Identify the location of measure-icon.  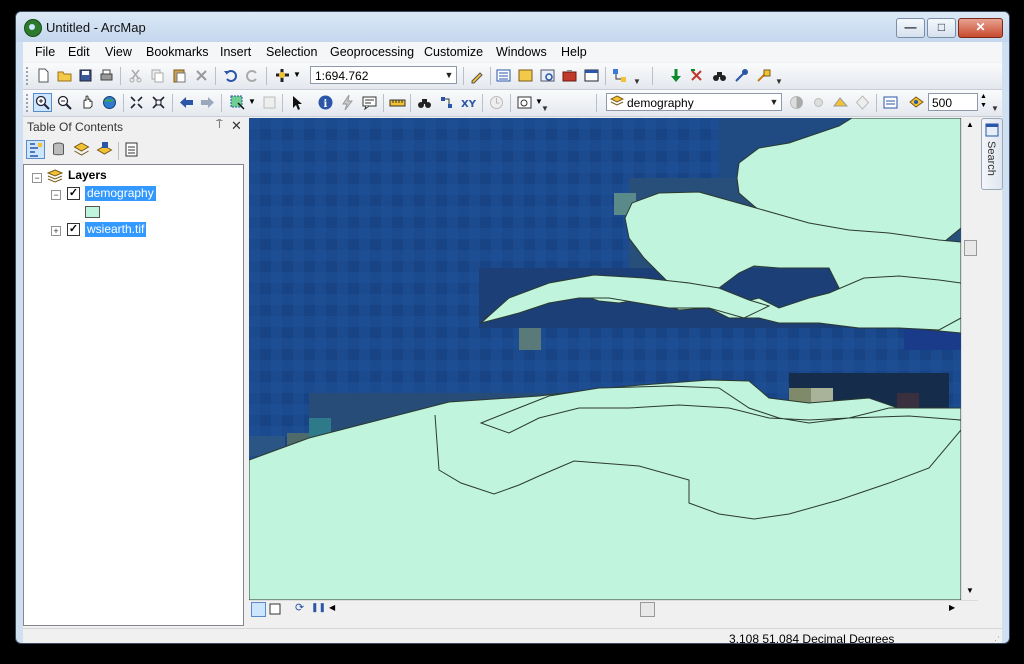
(397, 102).